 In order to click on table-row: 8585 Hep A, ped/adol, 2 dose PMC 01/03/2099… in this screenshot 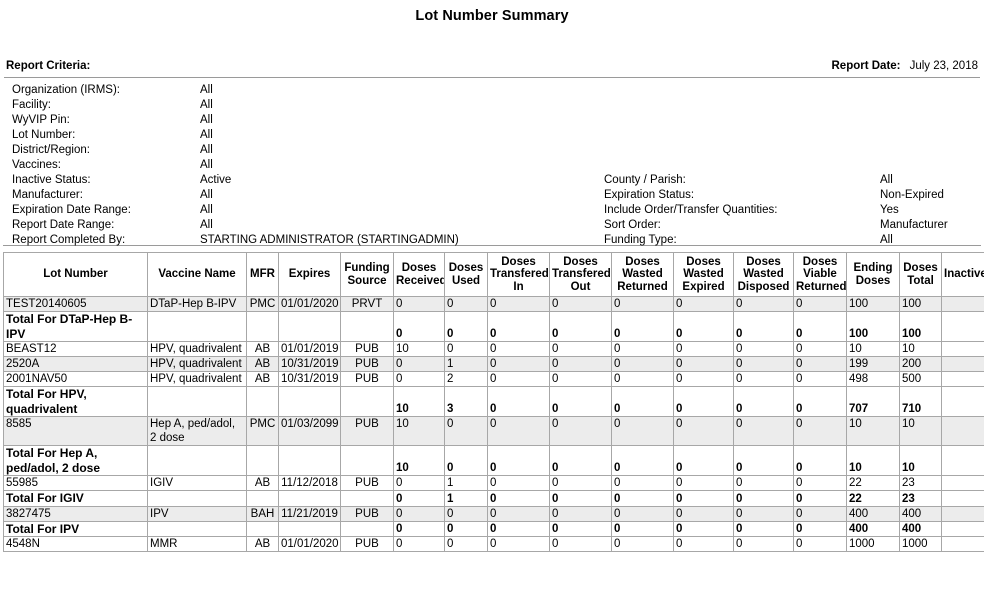, I will do `click(493, 431)`.